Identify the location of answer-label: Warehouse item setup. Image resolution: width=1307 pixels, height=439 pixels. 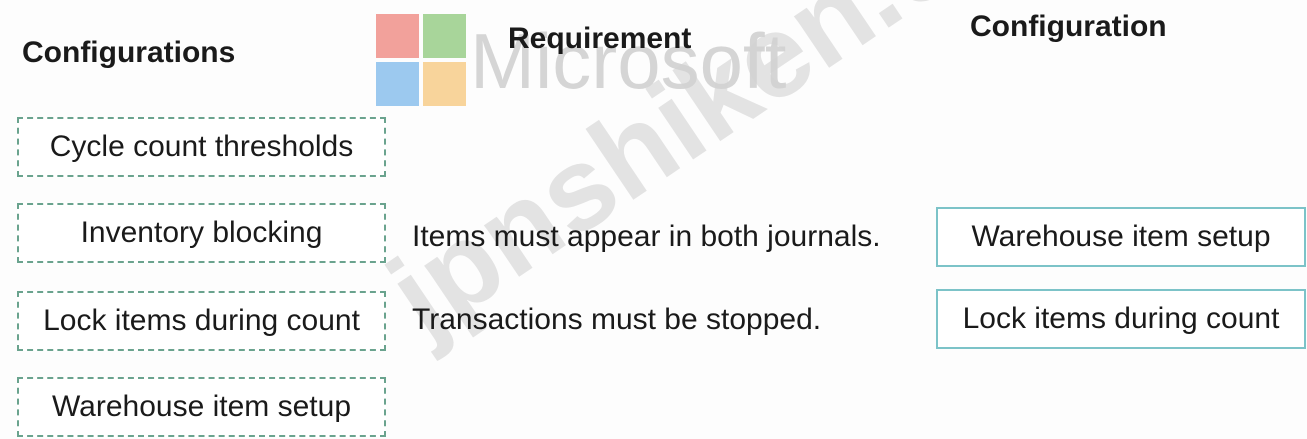
(1121, 236).